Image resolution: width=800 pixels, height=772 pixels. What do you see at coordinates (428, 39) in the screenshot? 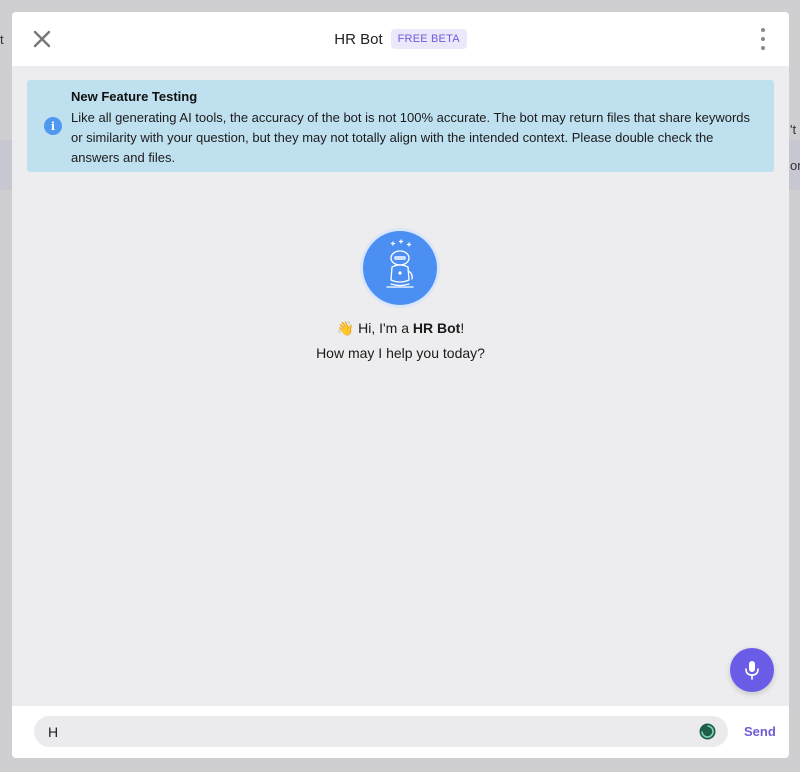
I see `beta-badge: FREE BETA` at bounding box center [428, 39].